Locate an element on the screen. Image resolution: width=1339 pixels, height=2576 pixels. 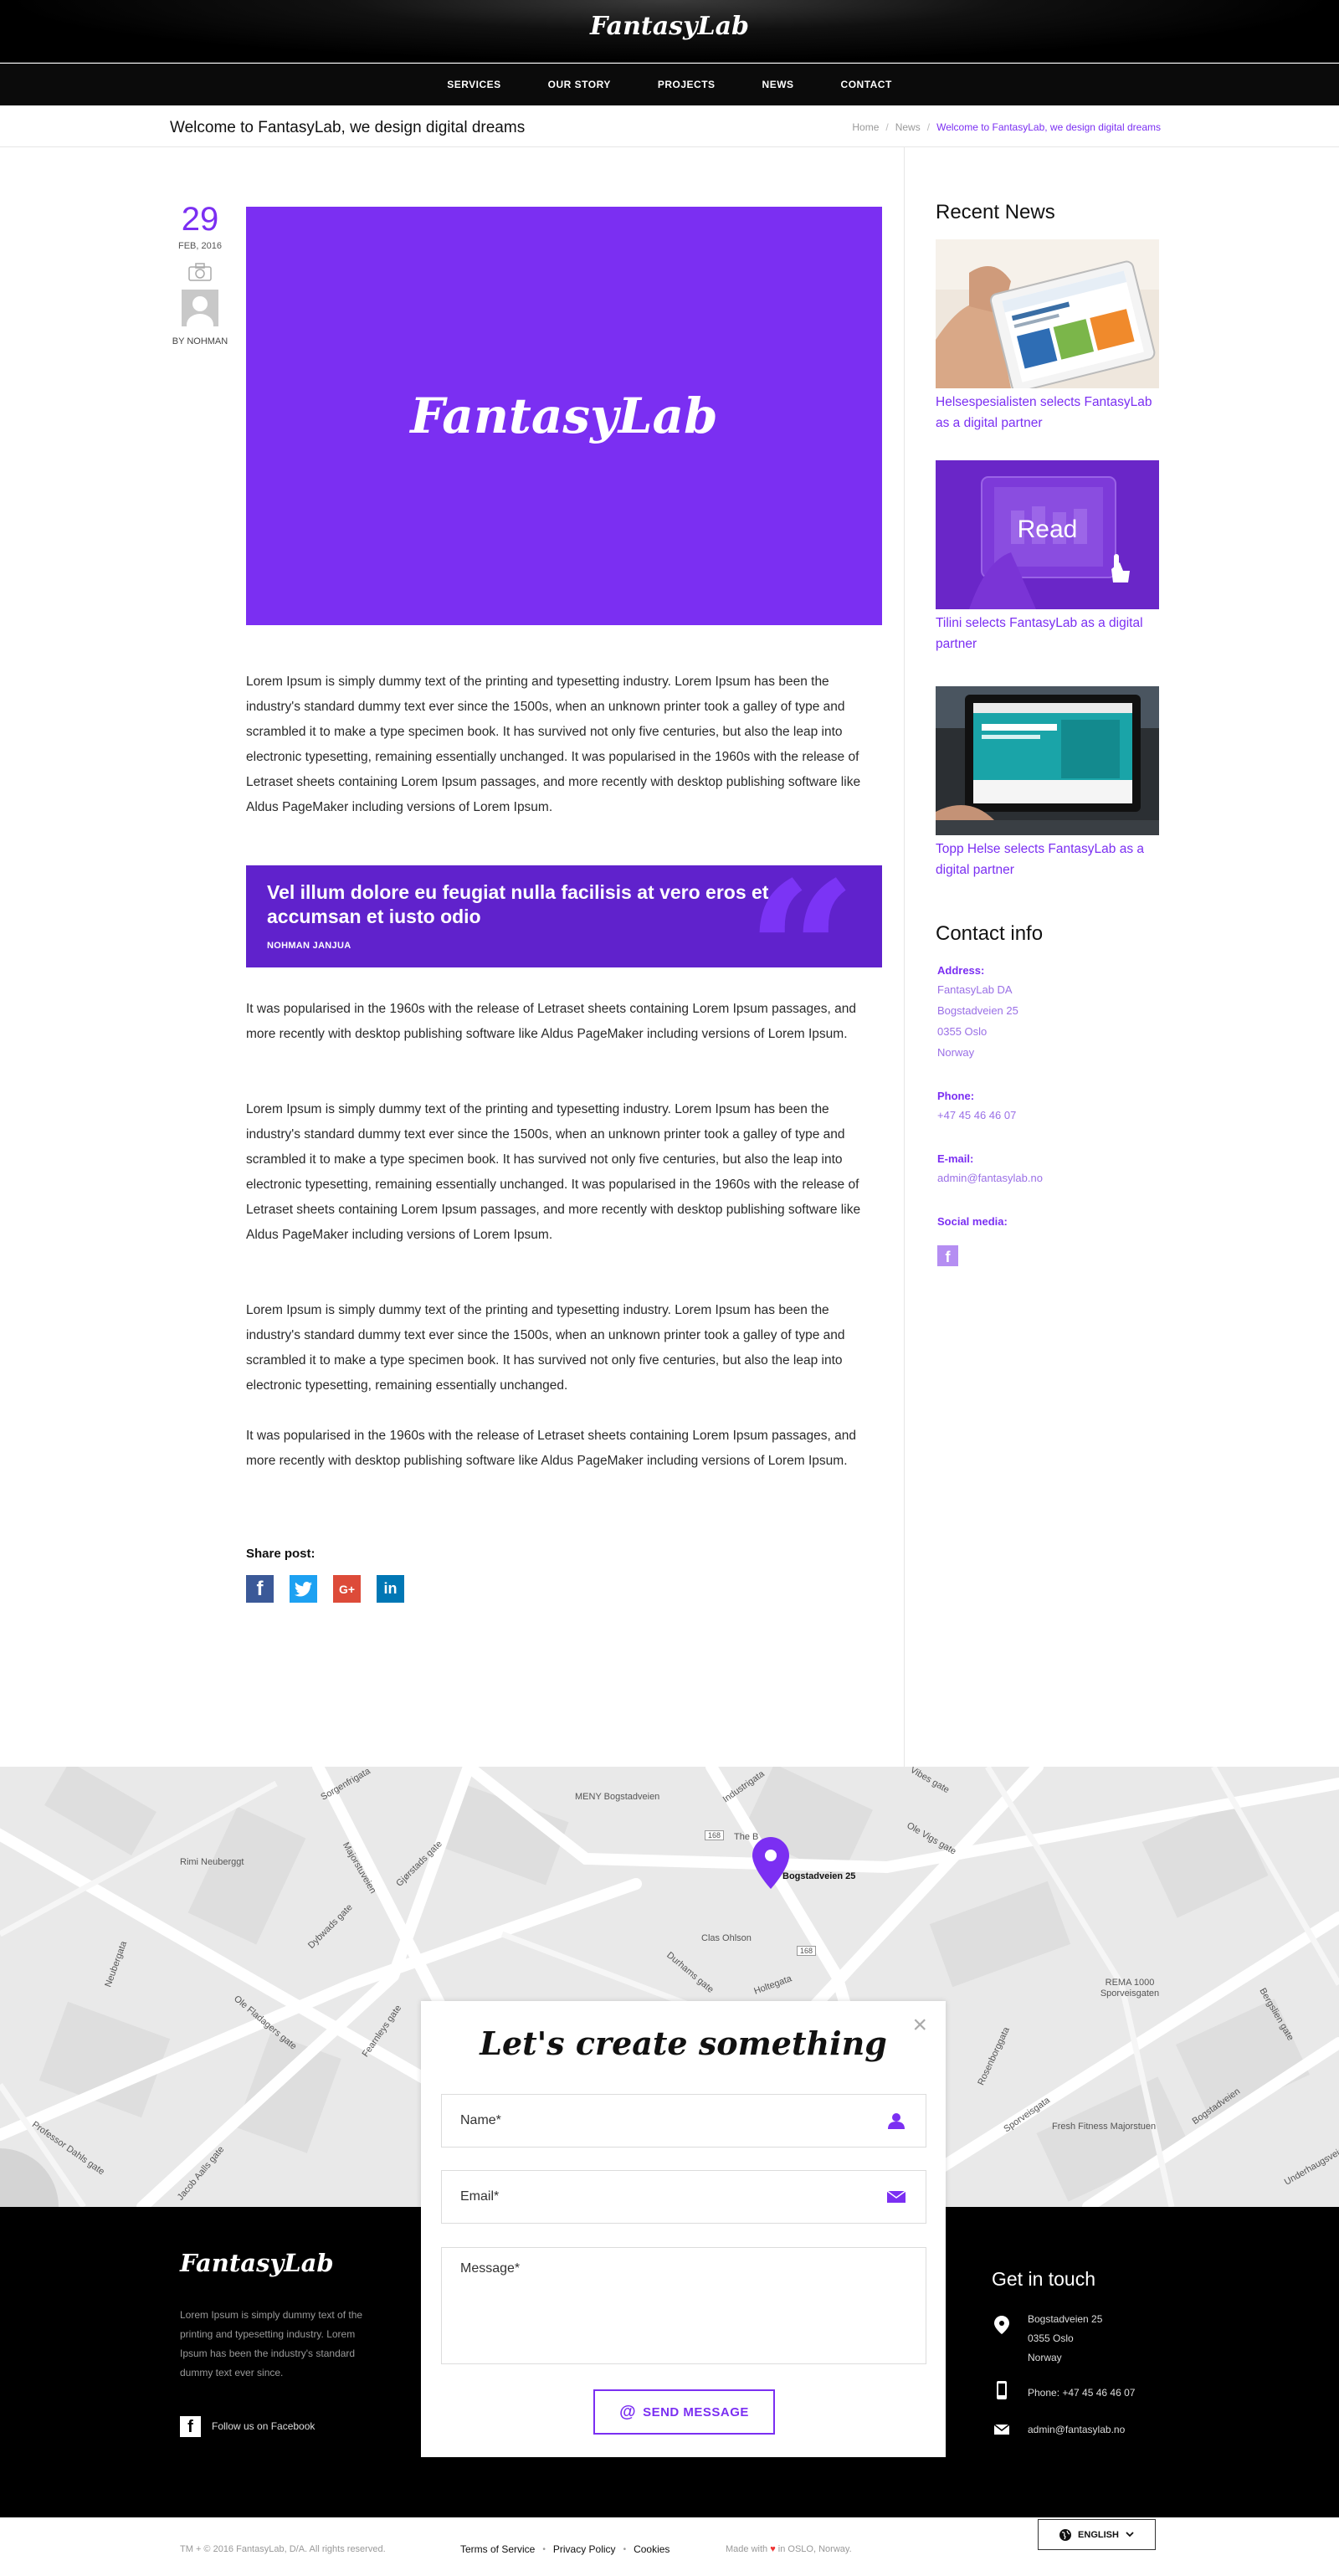
email-field is located at coordinates (684, 2197).